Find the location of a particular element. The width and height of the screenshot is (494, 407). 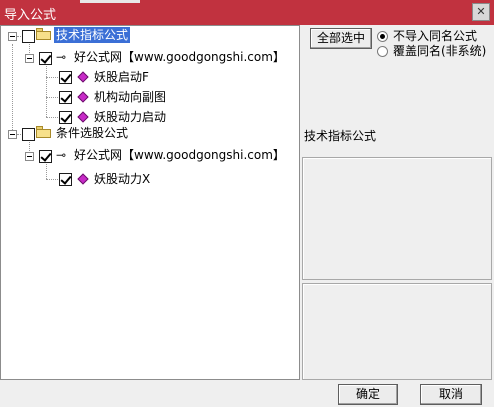

tree-item-label: 妖股动力启动 is located at coordinates (130, 117).